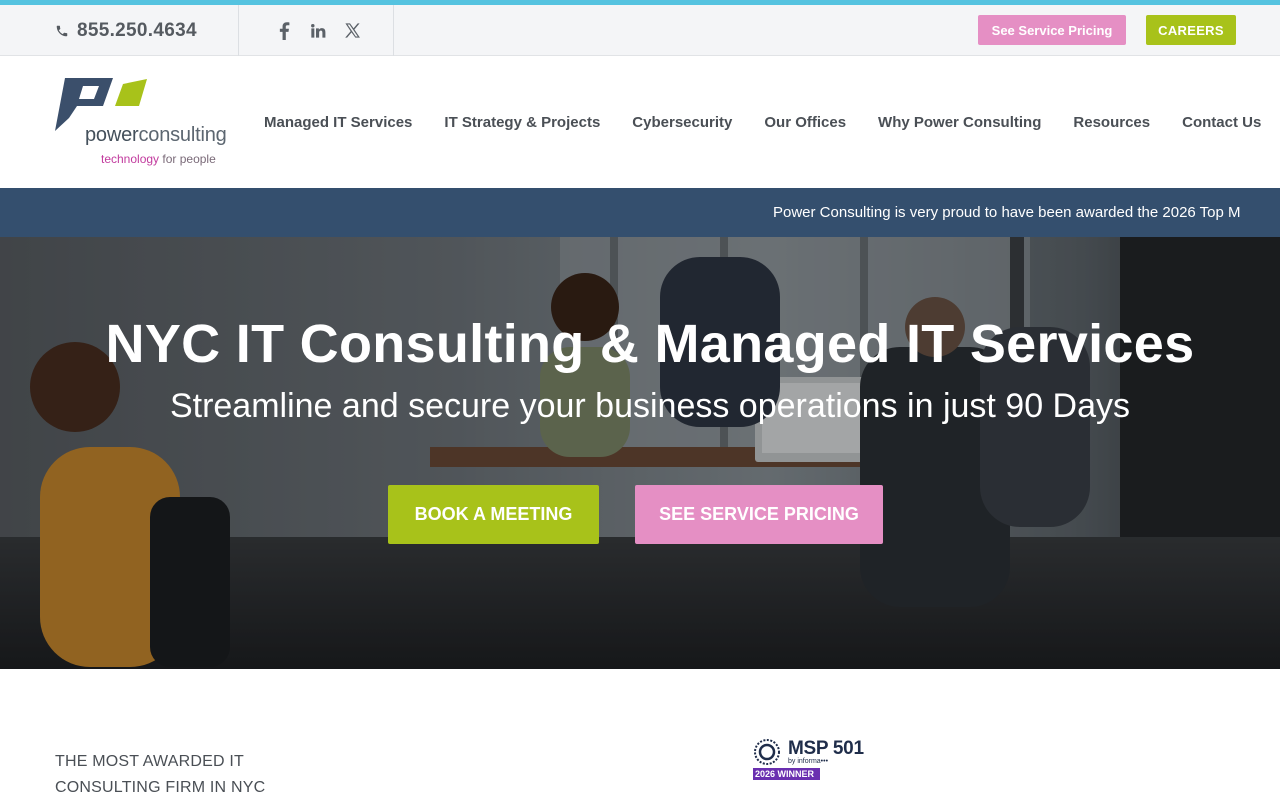 The image size is (1280, 800). I want to click on nav-item-our-offices: Our Offices, so click(805, 122).